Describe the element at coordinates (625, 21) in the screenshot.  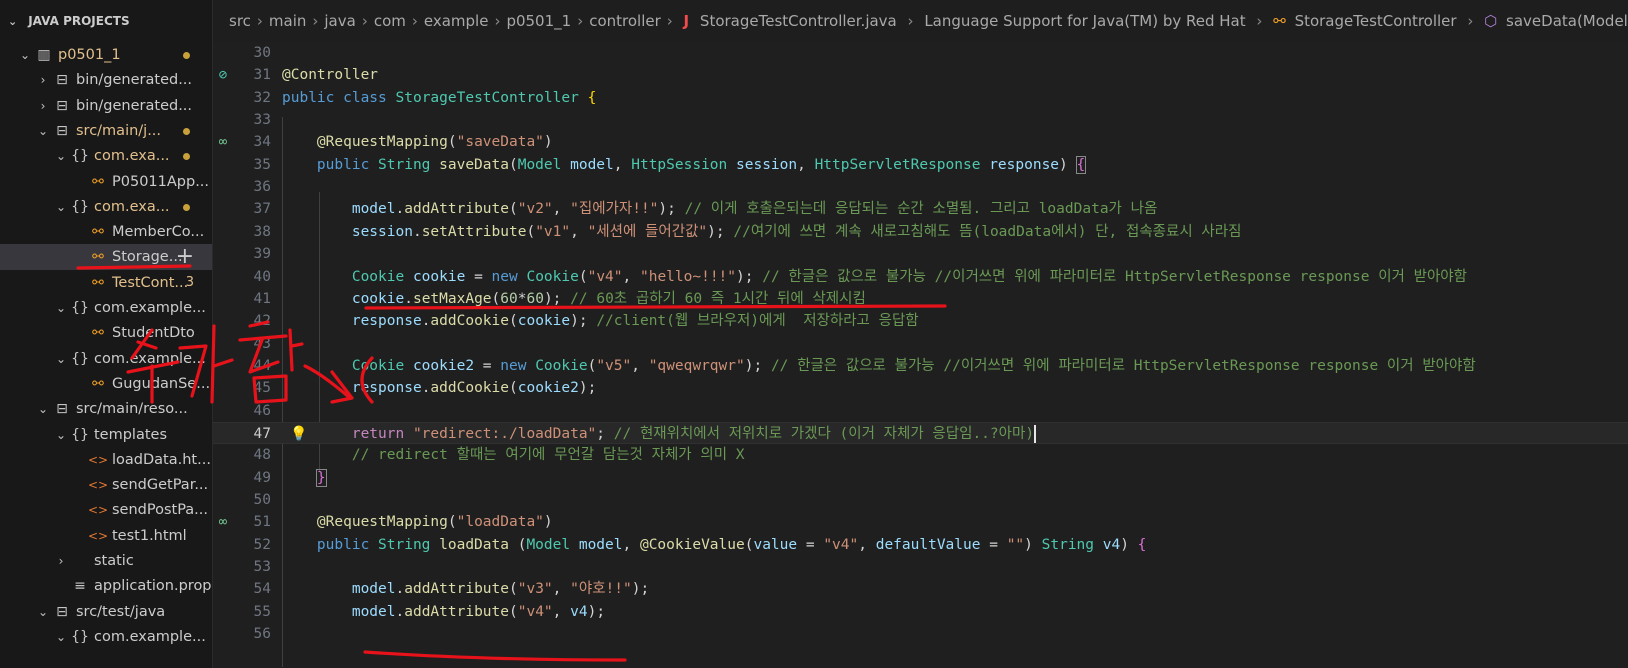
I see `breadcrumb-segment: controller` at that location.